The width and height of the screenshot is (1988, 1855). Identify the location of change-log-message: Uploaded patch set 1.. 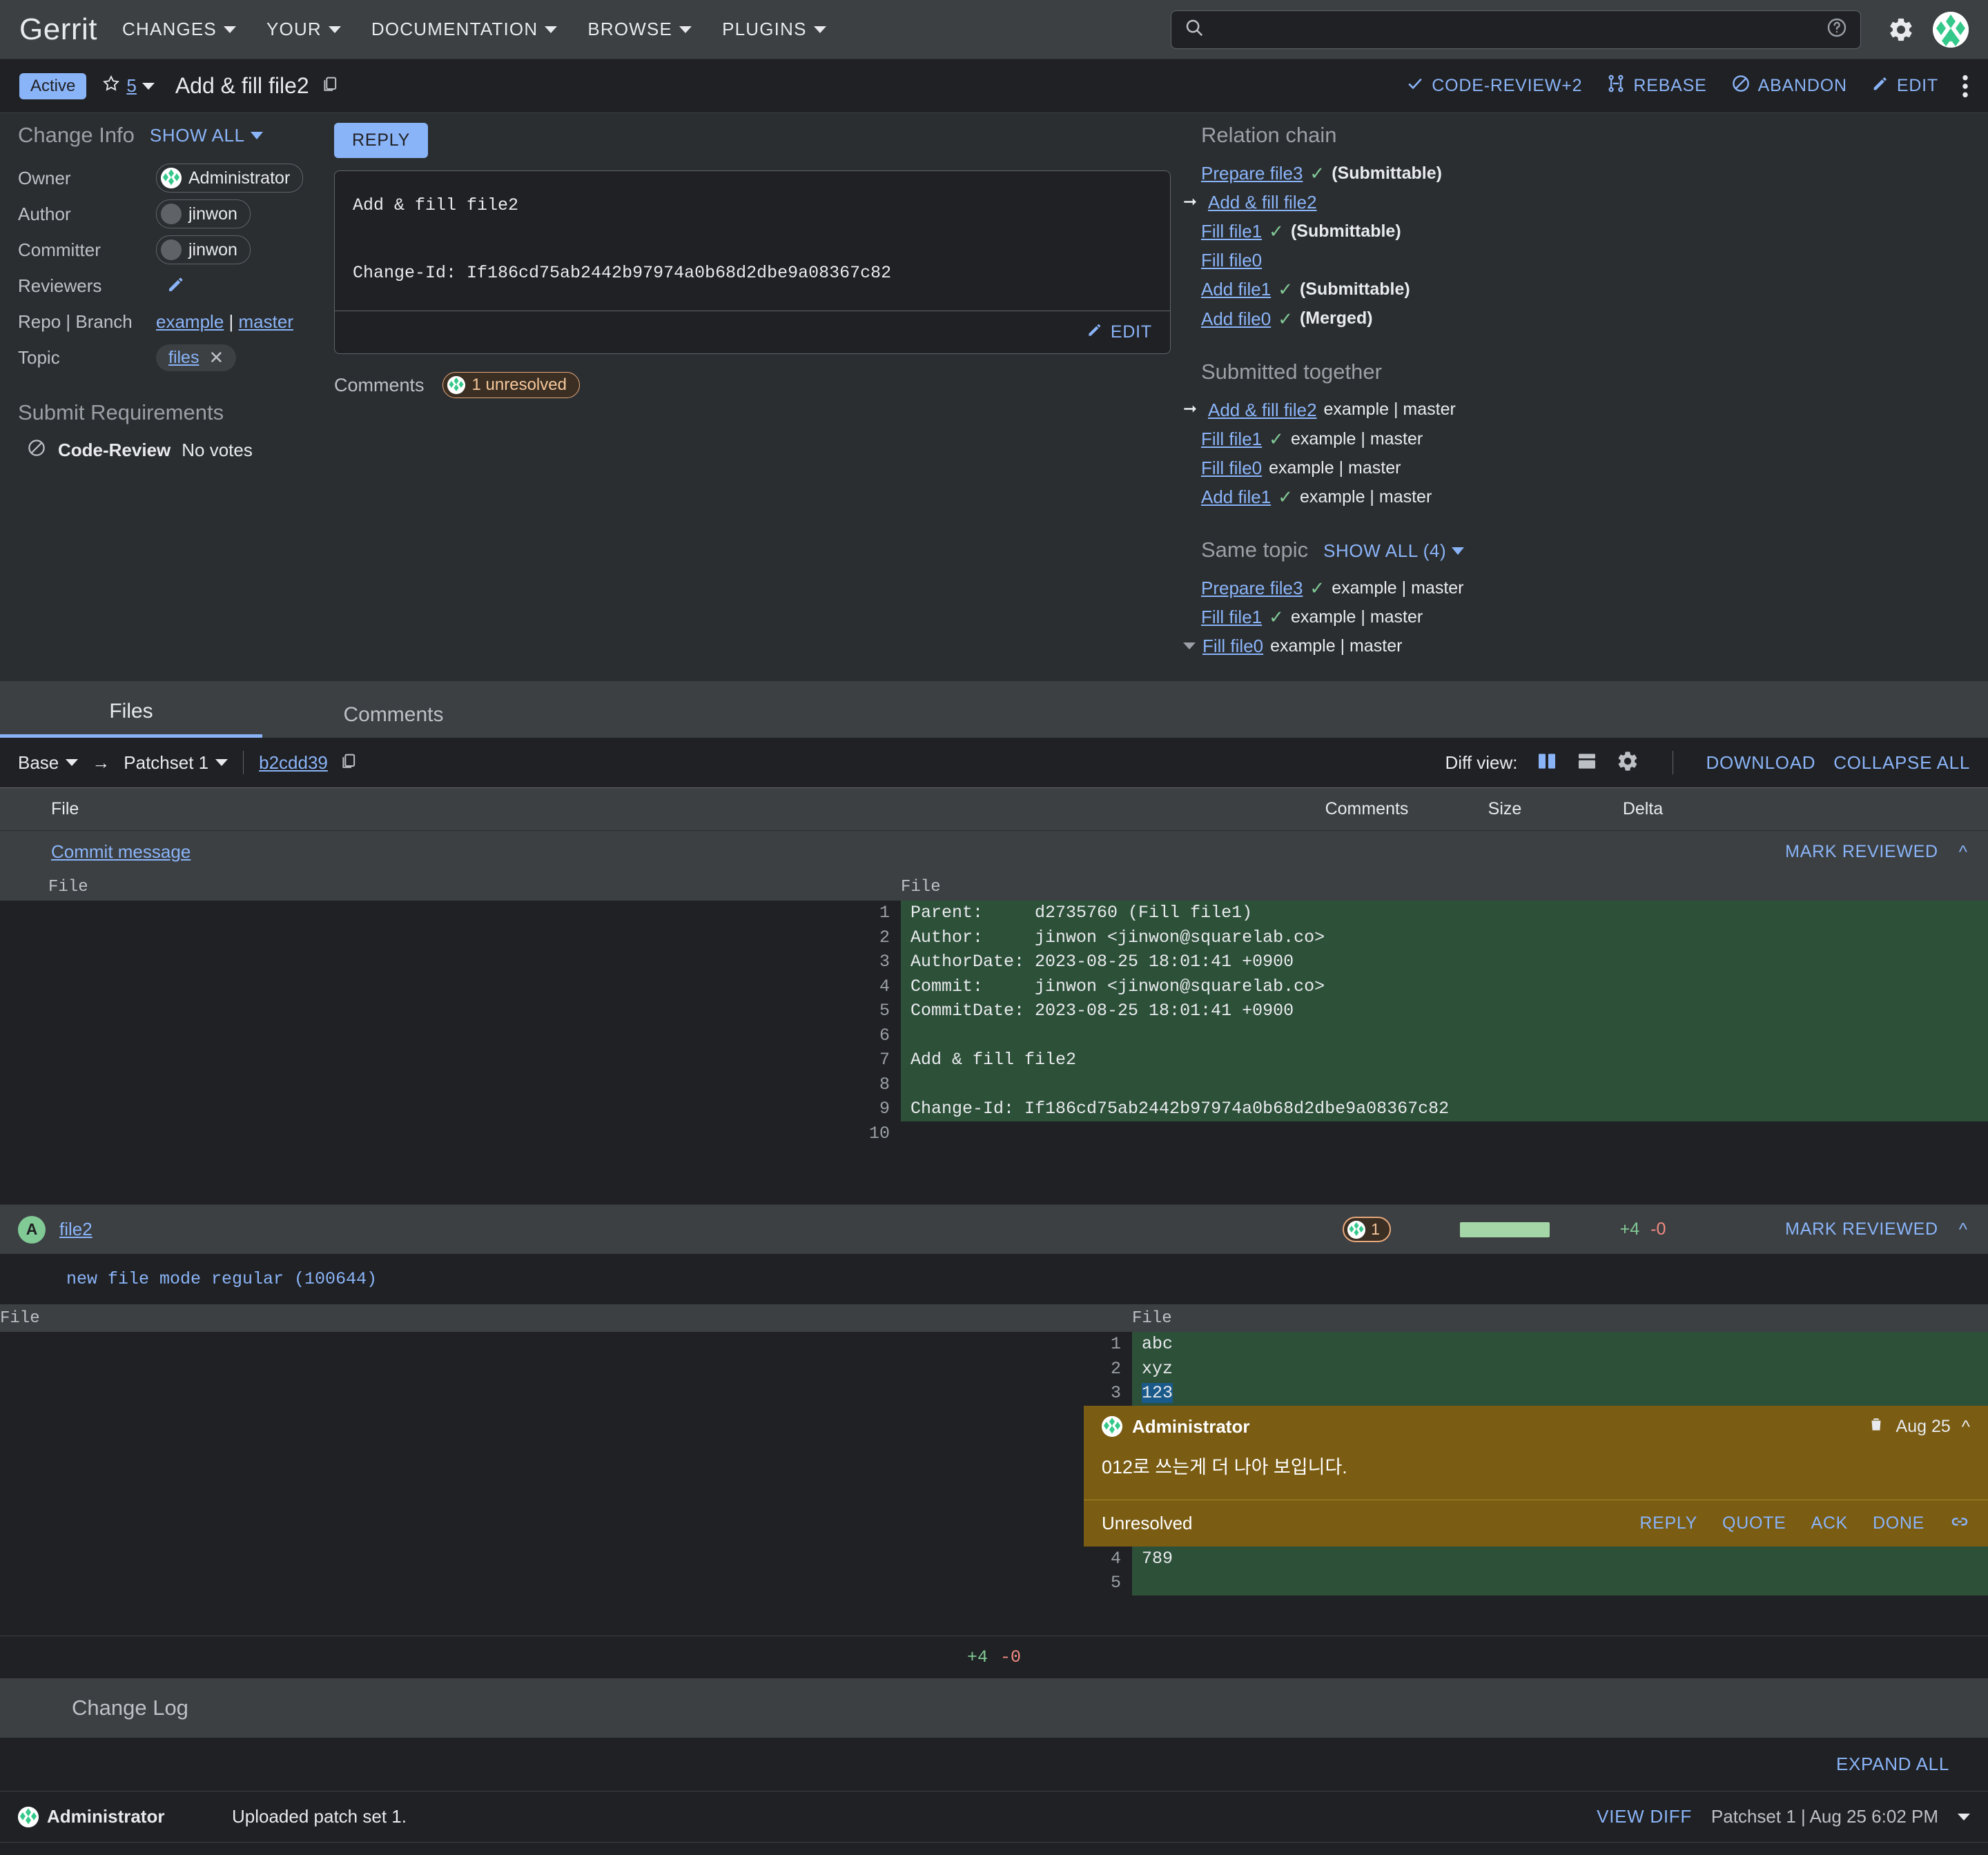
(319, 1816).